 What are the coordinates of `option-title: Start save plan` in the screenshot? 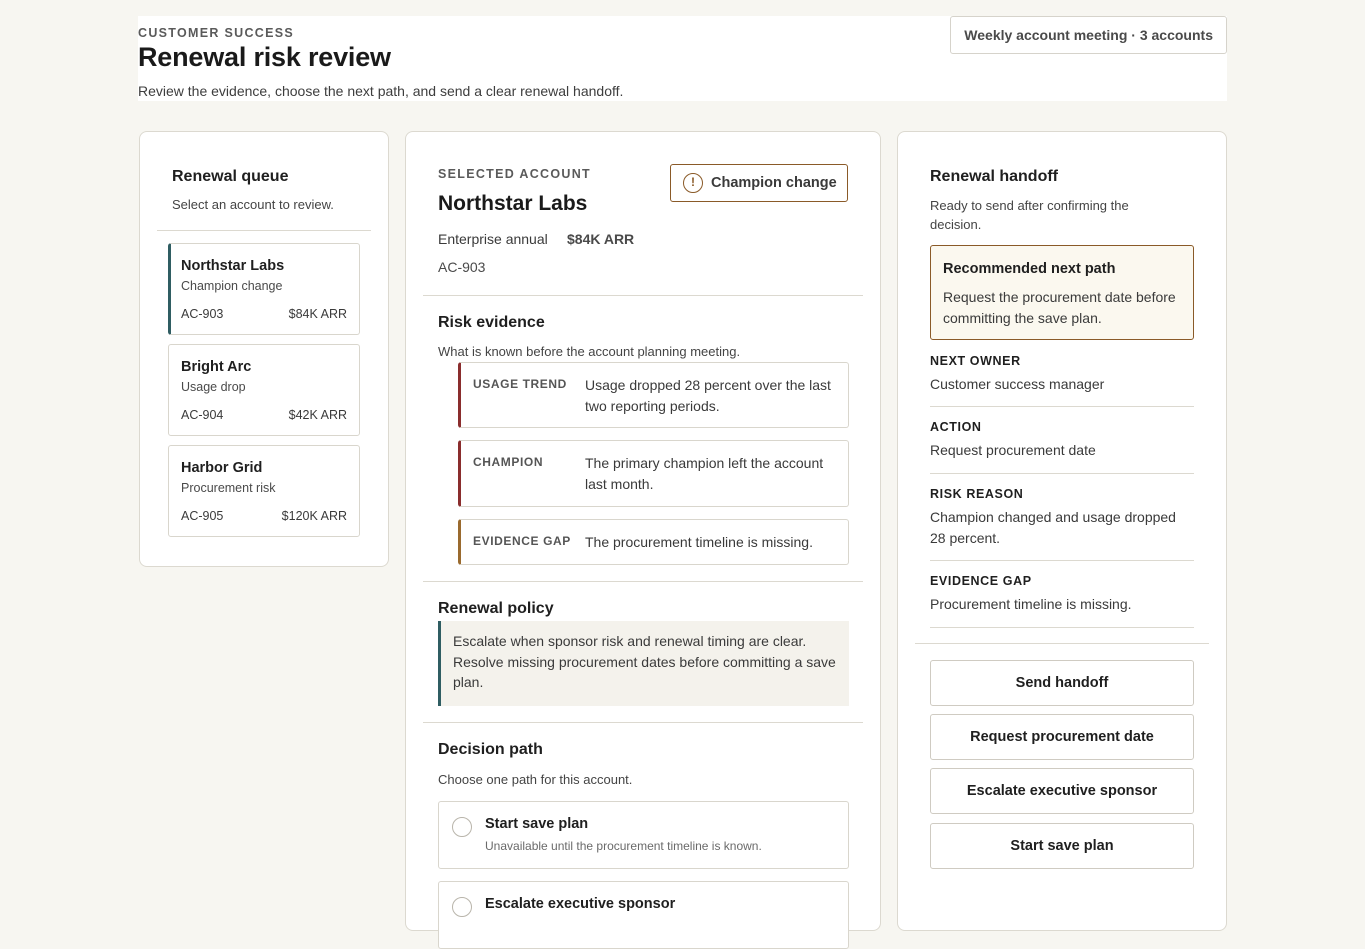 It's located at (537, 824).